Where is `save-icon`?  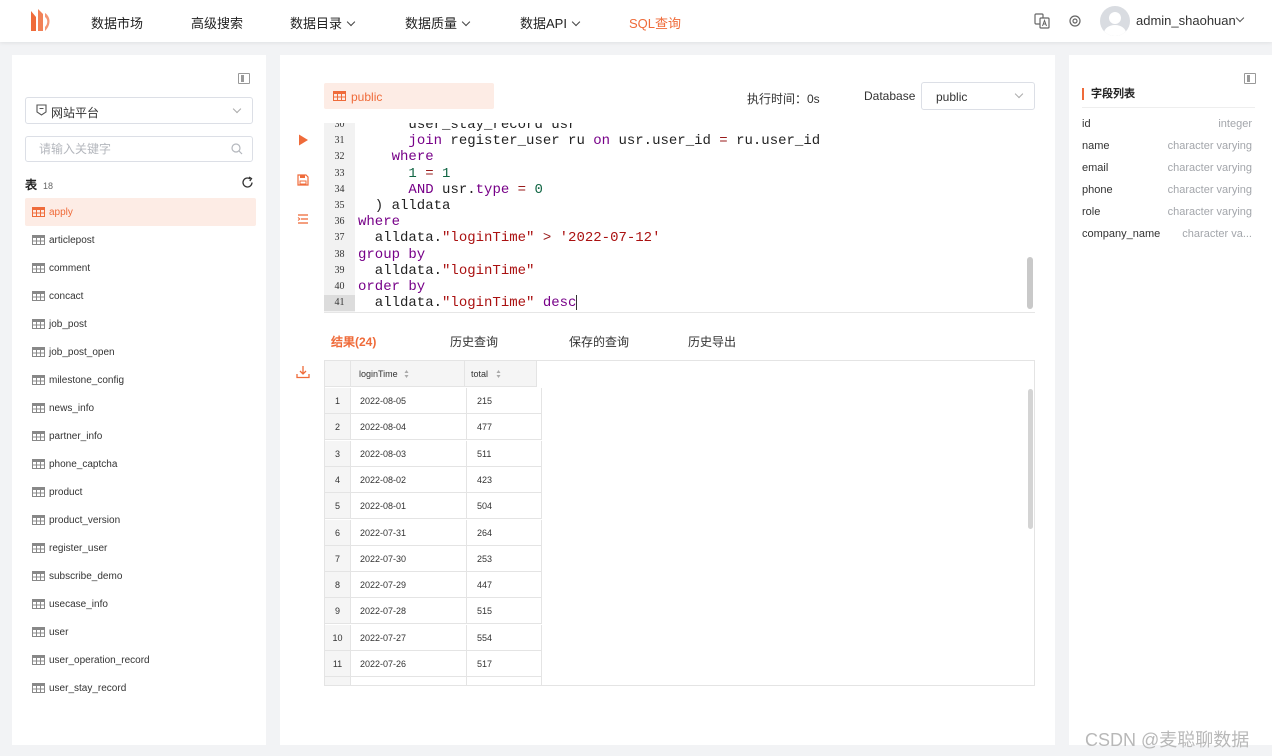
save-icon is located at coordinates (303, 180).